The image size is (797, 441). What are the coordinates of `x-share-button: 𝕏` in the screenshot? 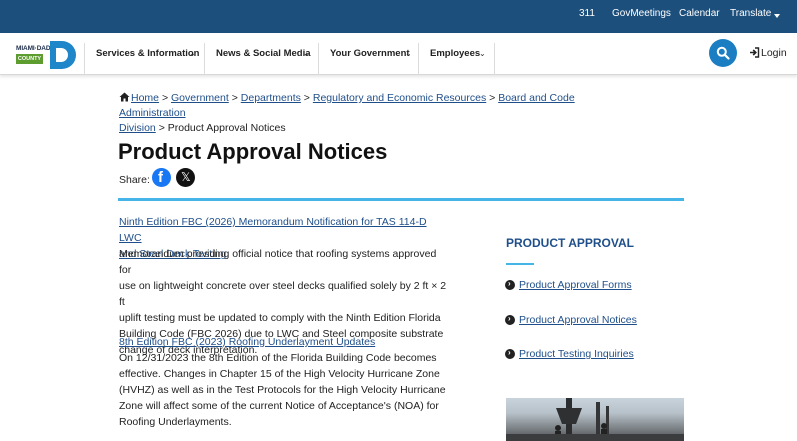 It's located at (185, 177).